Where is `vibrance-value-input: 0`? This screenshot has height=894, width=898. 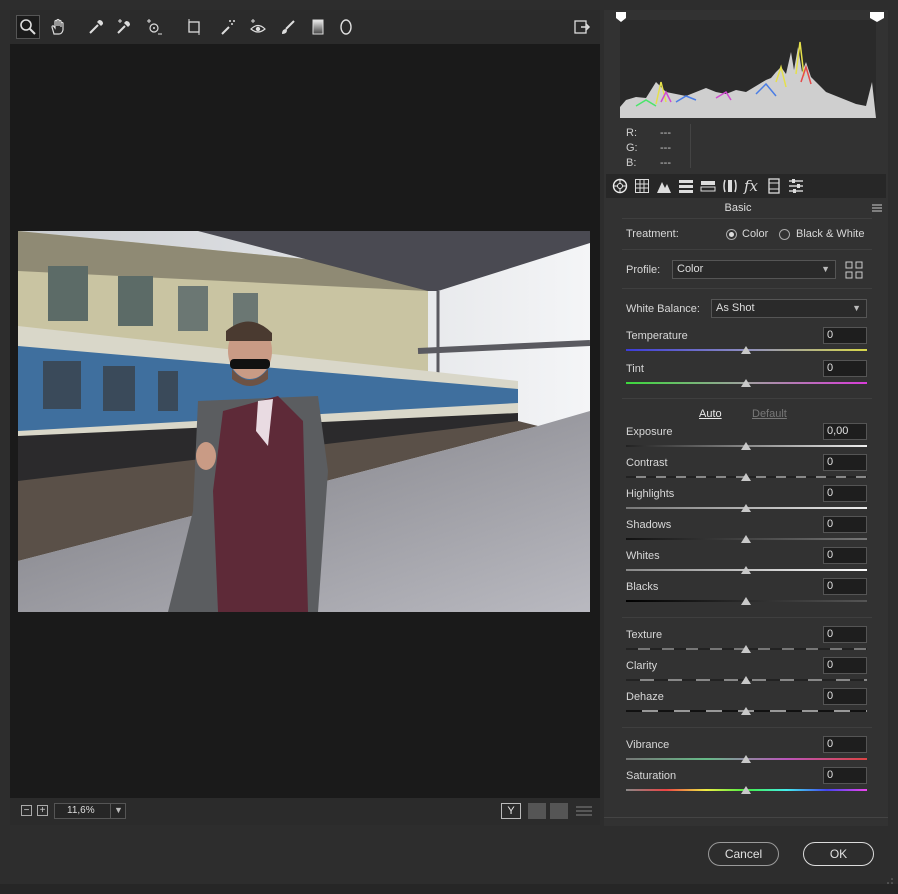
vibrance-value-input: 0 is located at coordinates (845, 744).